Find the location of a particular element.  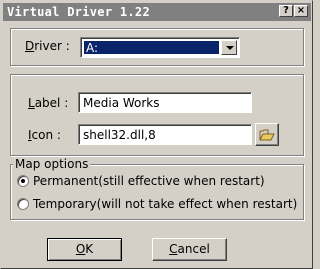

help-button: ? is located at coordinates (286, 11).